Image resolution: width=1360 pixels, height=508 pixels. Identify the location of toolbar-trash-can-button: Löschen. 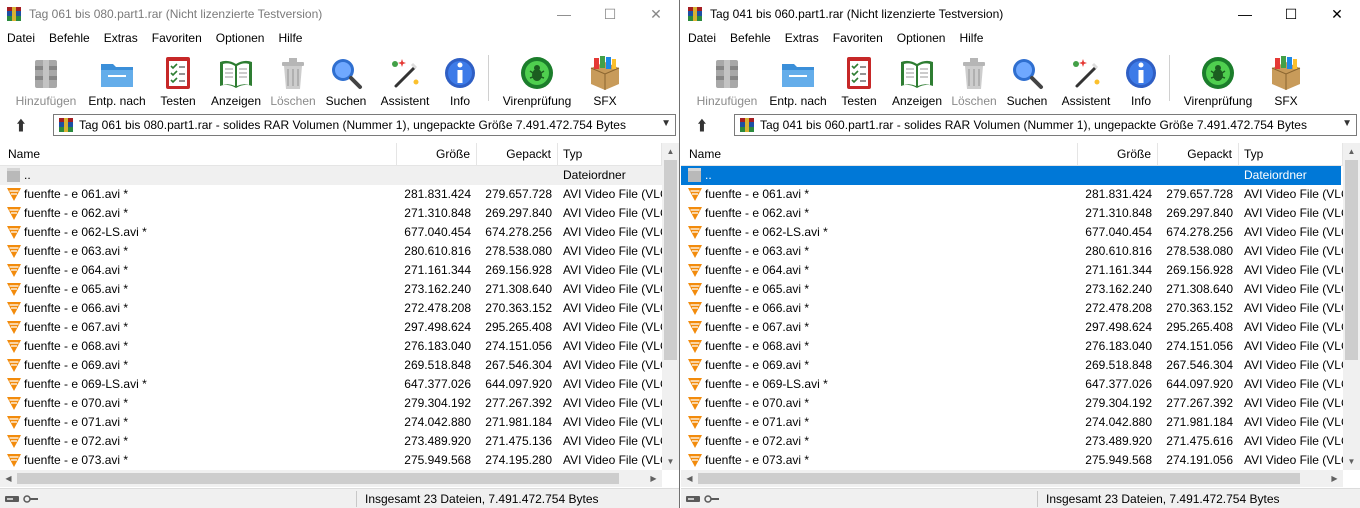
(293, 80).